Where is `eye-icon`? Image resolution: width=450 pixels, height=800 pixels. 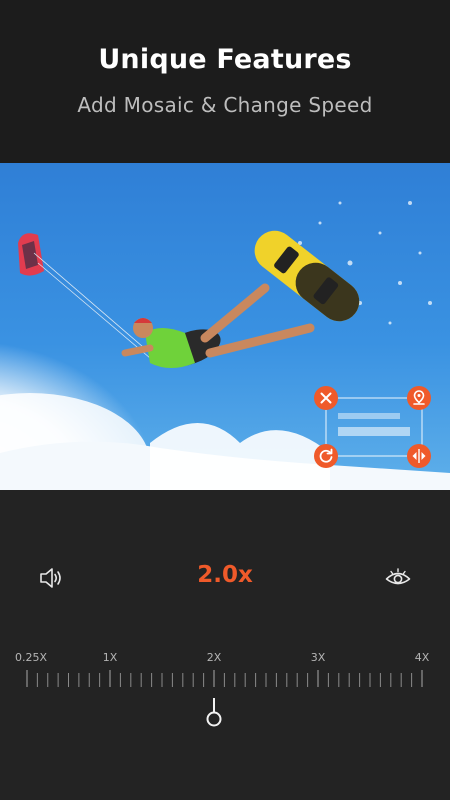
eye-icon is located at coordinates (398, 576).